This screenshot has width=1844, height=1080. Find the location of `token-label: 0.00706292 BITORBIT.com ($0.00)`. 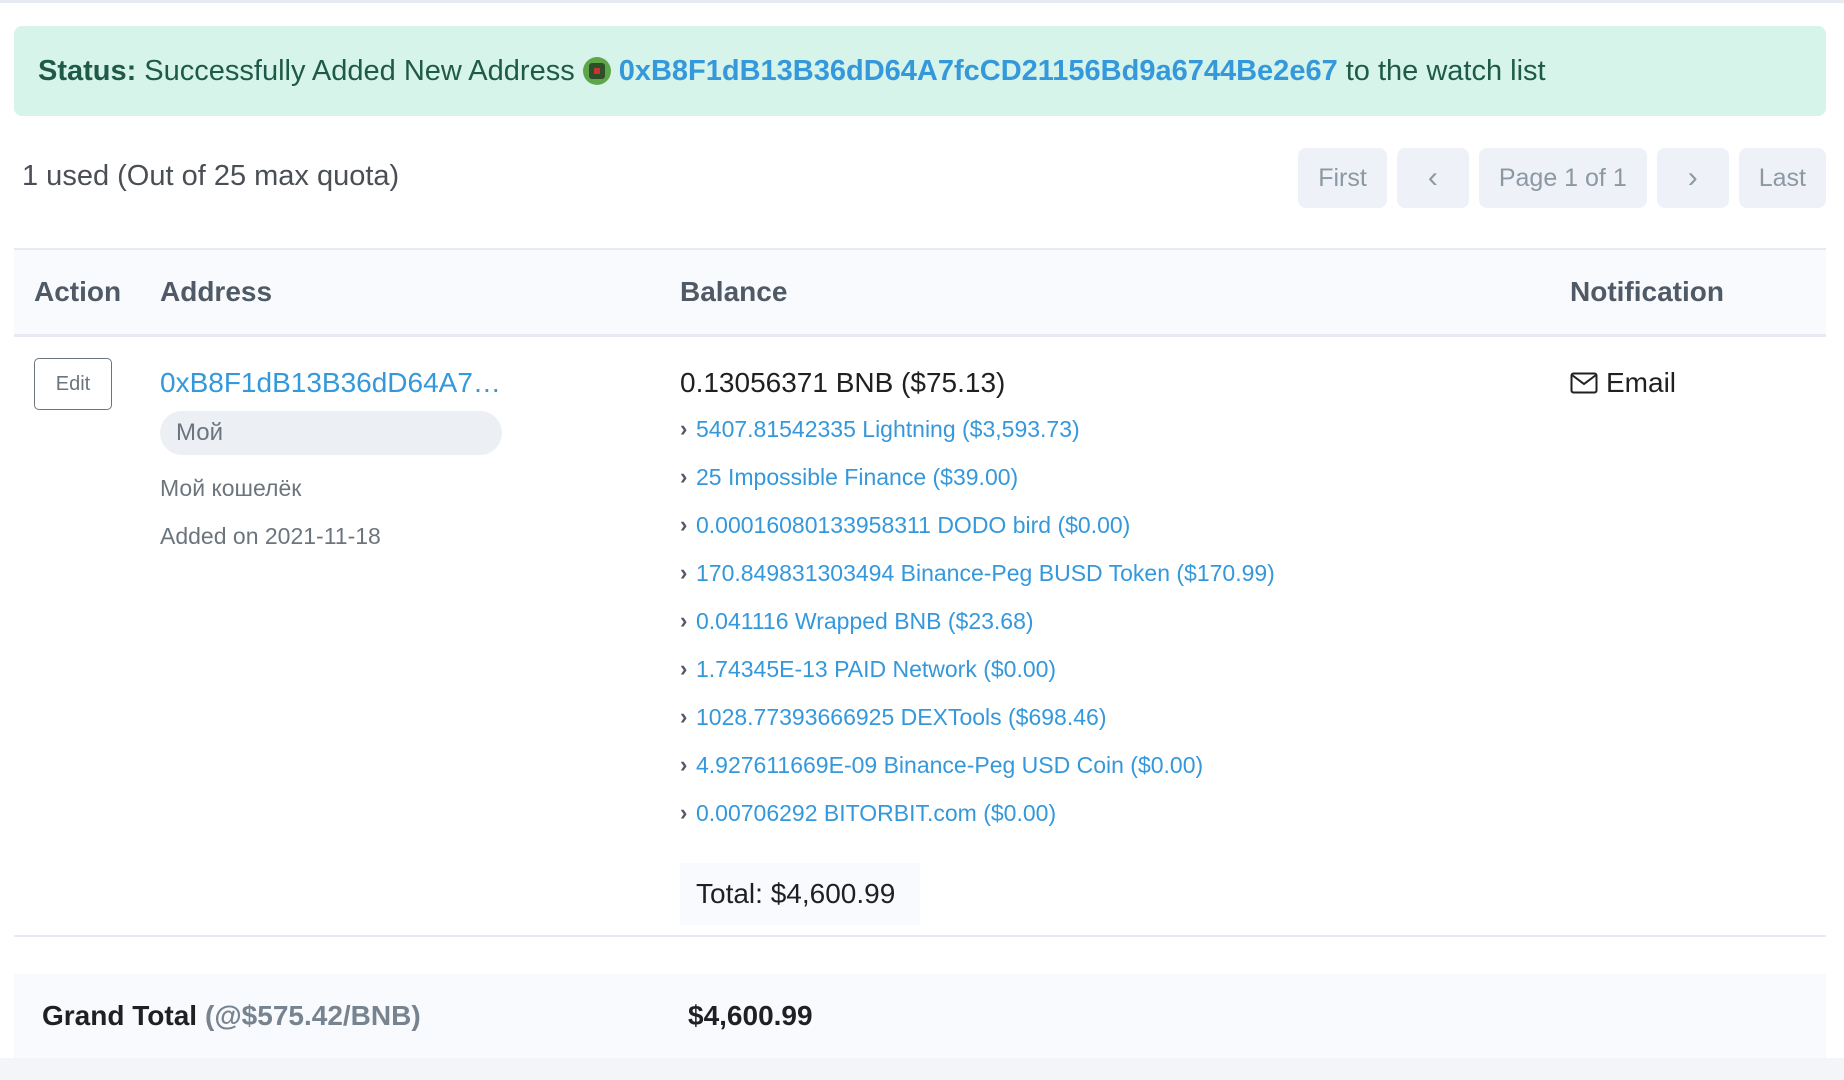

token-label: 0.00706292 BITORBIT.com ($0.00) is located at coordinates (876, 813).